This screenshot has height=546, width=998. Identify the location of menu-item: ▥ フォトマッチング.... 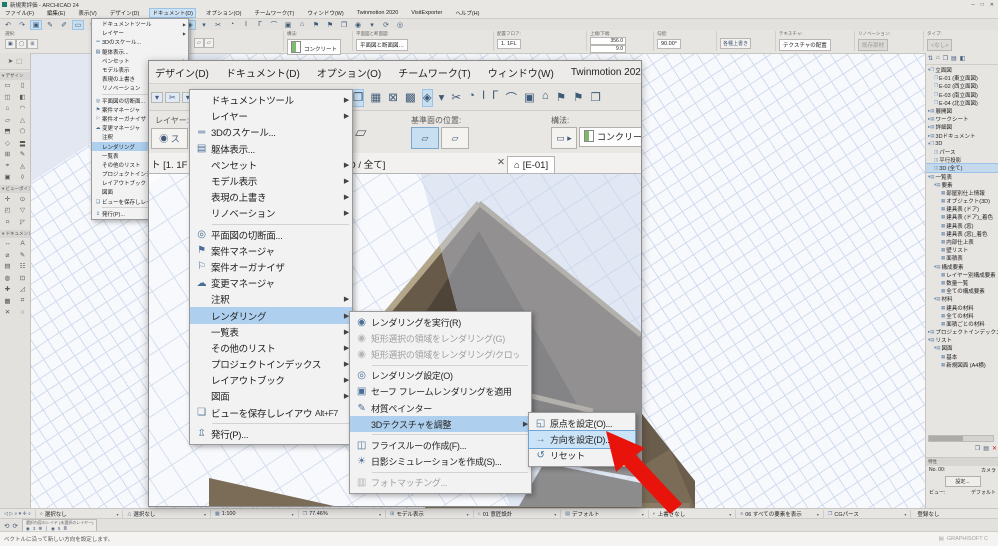
(440, 483).